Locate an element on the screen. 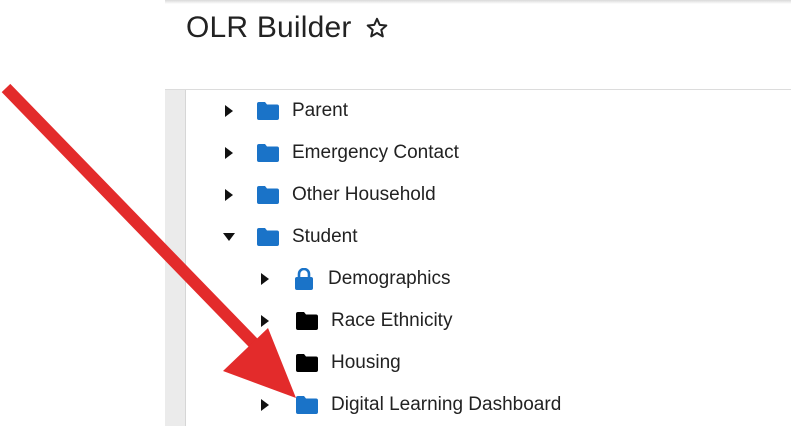 The width and height of the screenshot is (791, 426). tree-item-label: Student is located at coordinates (325, 236).